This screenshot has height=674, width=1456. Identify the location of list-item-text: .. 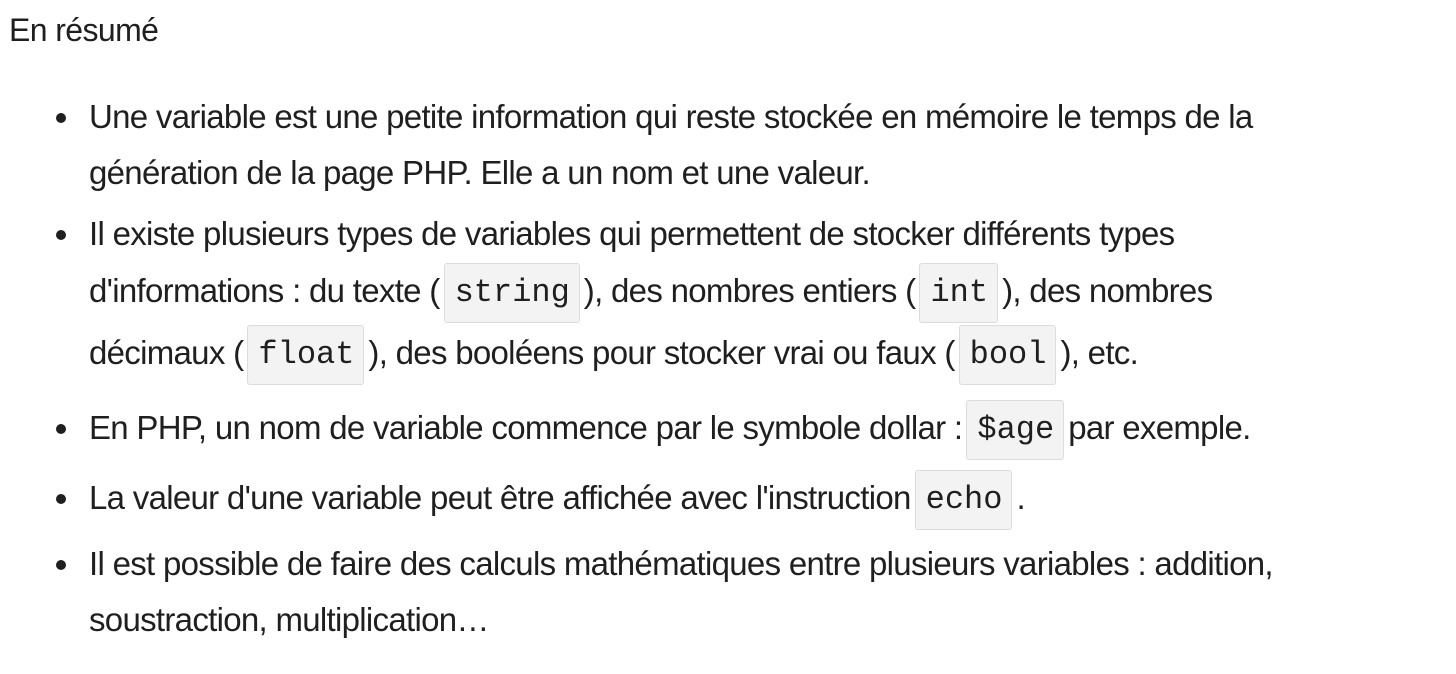
(1020, 497).